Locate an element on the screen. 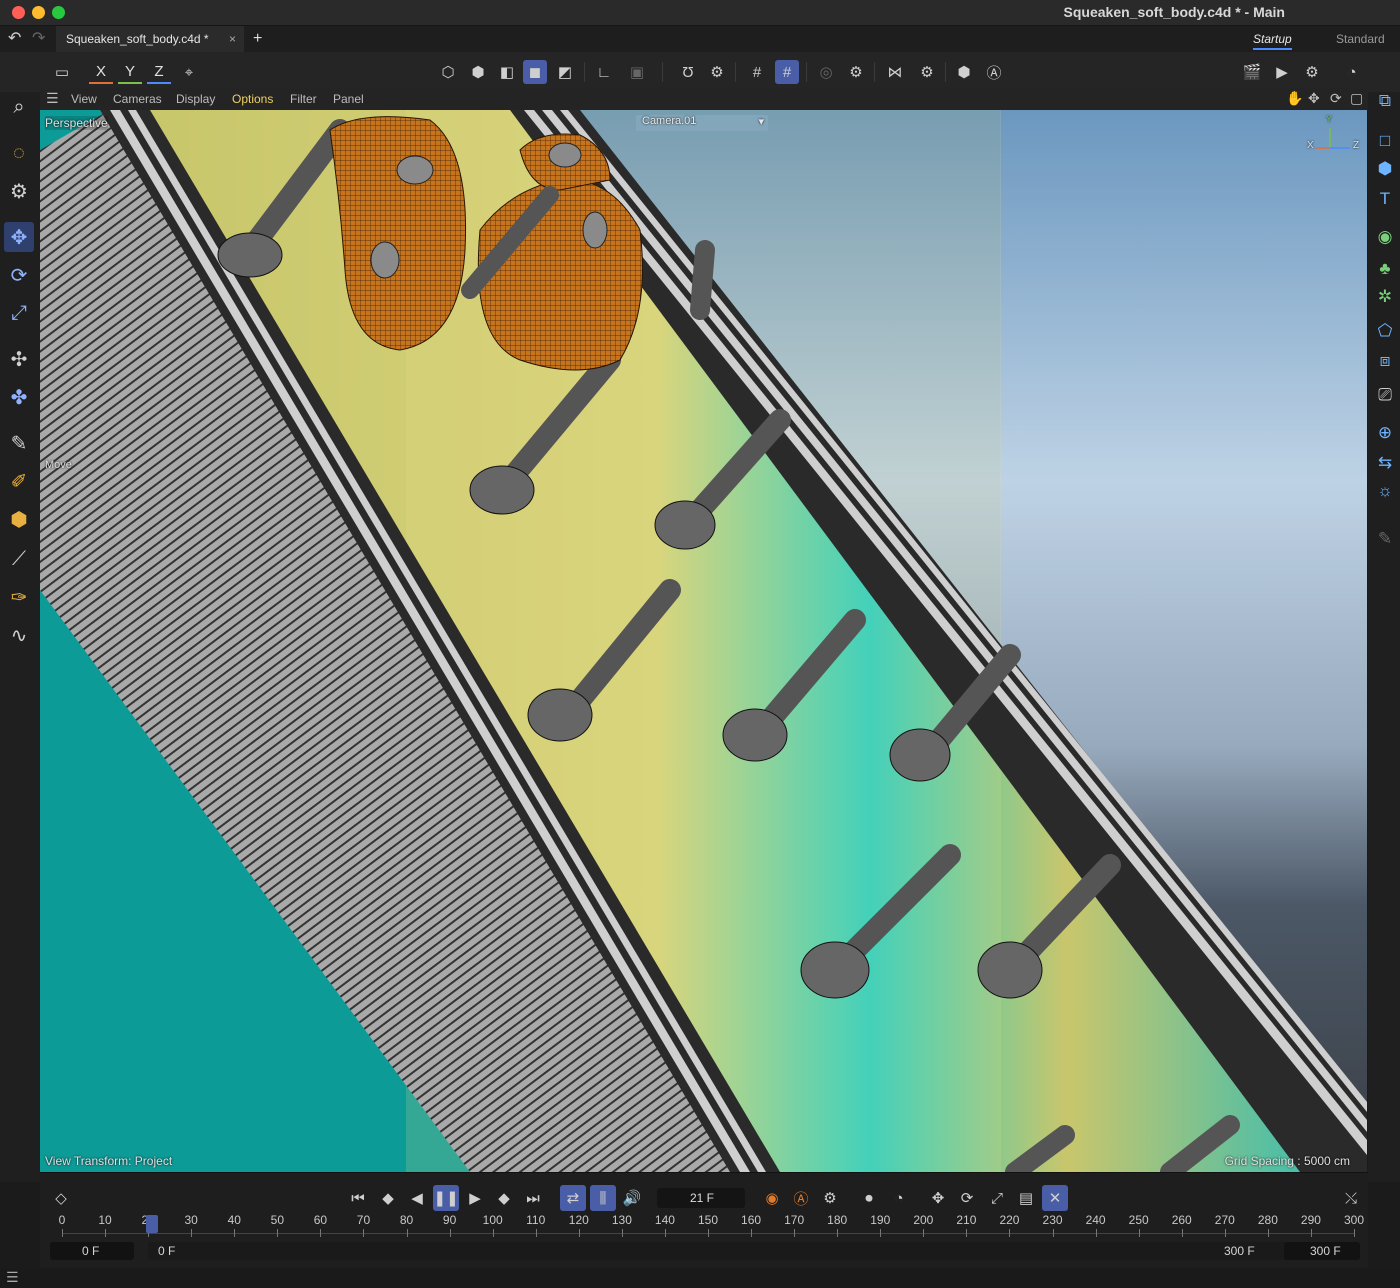 Image resolution: width=1400 pixels, height=1288 pixels. generator-icon: ◉ is located at coordinates (1385, 237).